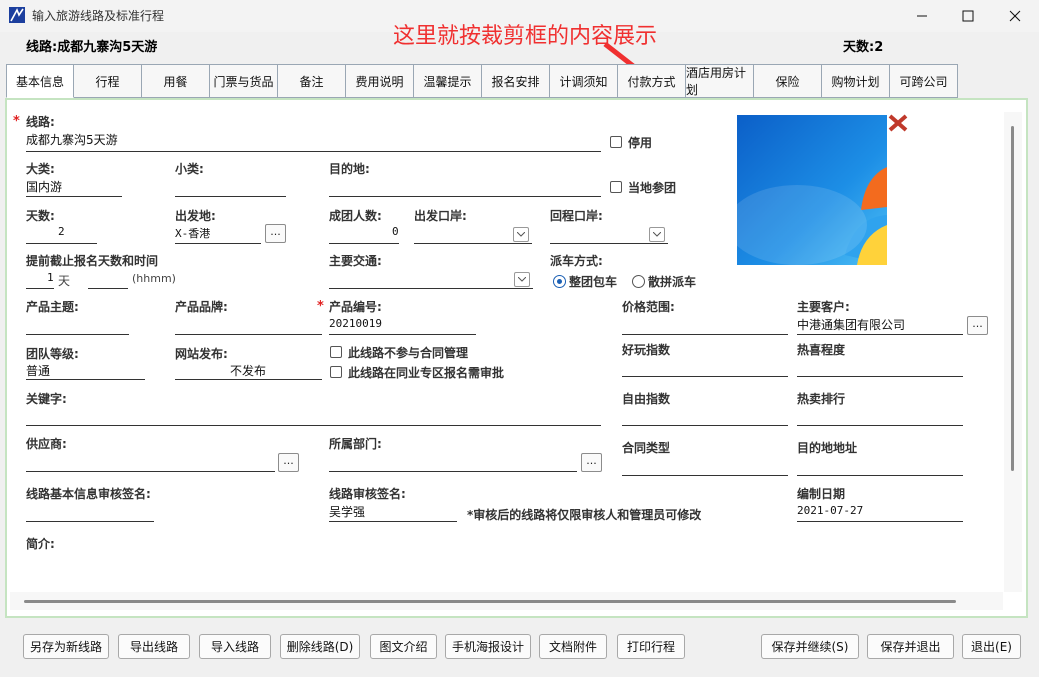  I want to click on keywords-label: 关键字:, so click(46, 399).